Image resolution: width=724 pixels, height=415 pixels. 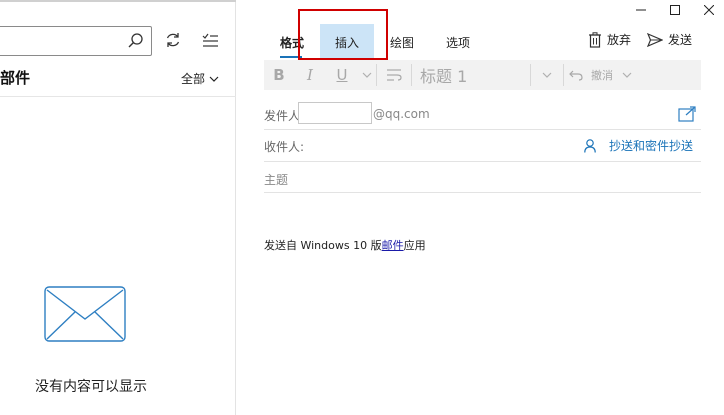 What do you see at coordinates (118, 96) in the screenshot?
I see `divider` at bounding box center [118, 96].